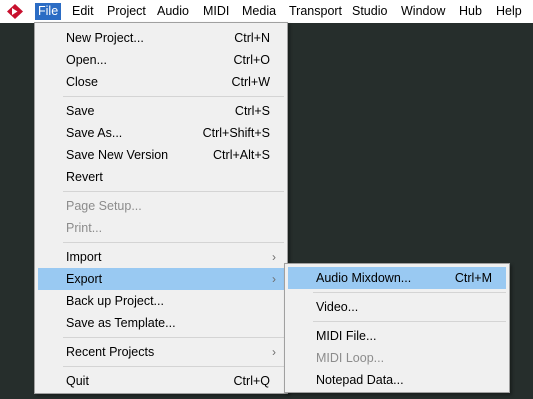 The image size is (533, 399). Describe the element at coordinates (252, 111) in the screenshot. I see `menu-item-shortcut: Ctrl+S` at that location.